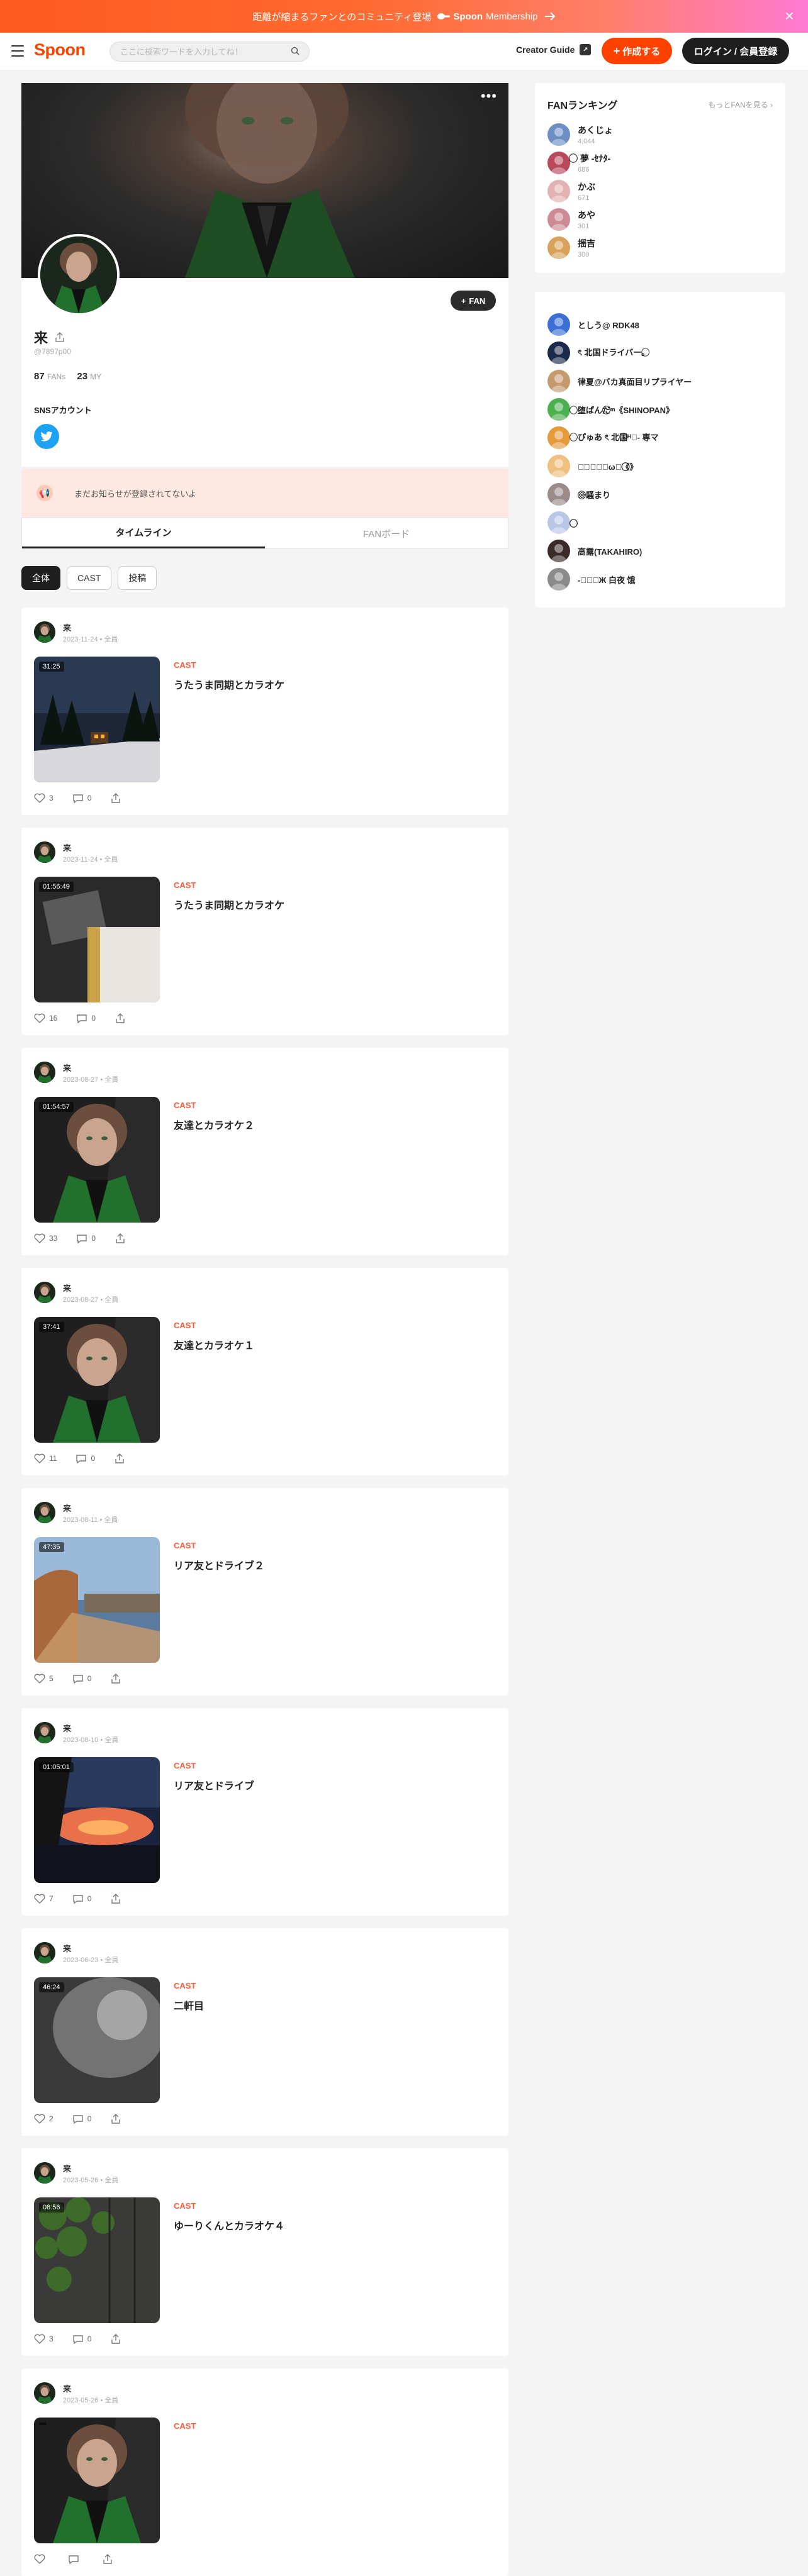  Describe the element at coordinates (60, 50) in the screenshot. I see `spoon-logo: Spoon` at that location.